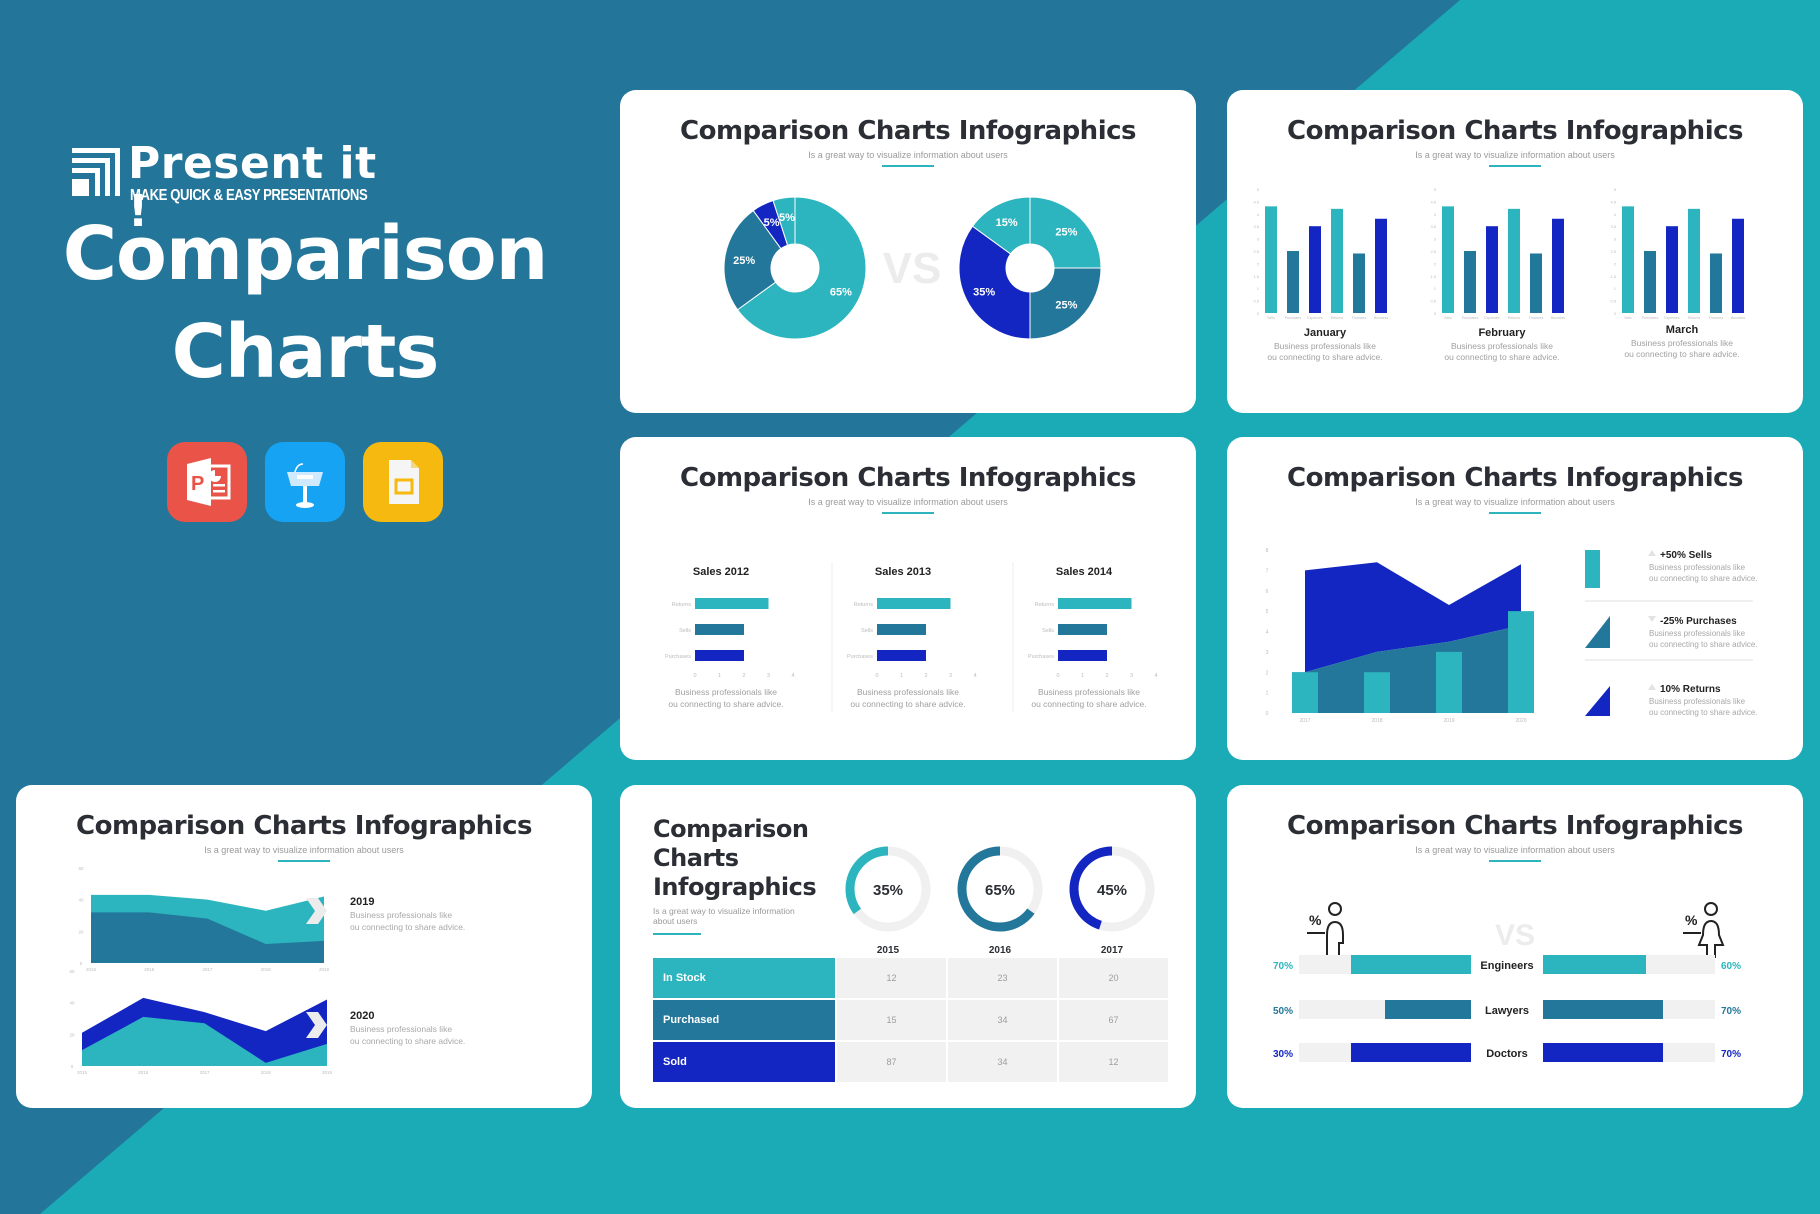  I want to click on y-tick: 4, so click(1258, 214).